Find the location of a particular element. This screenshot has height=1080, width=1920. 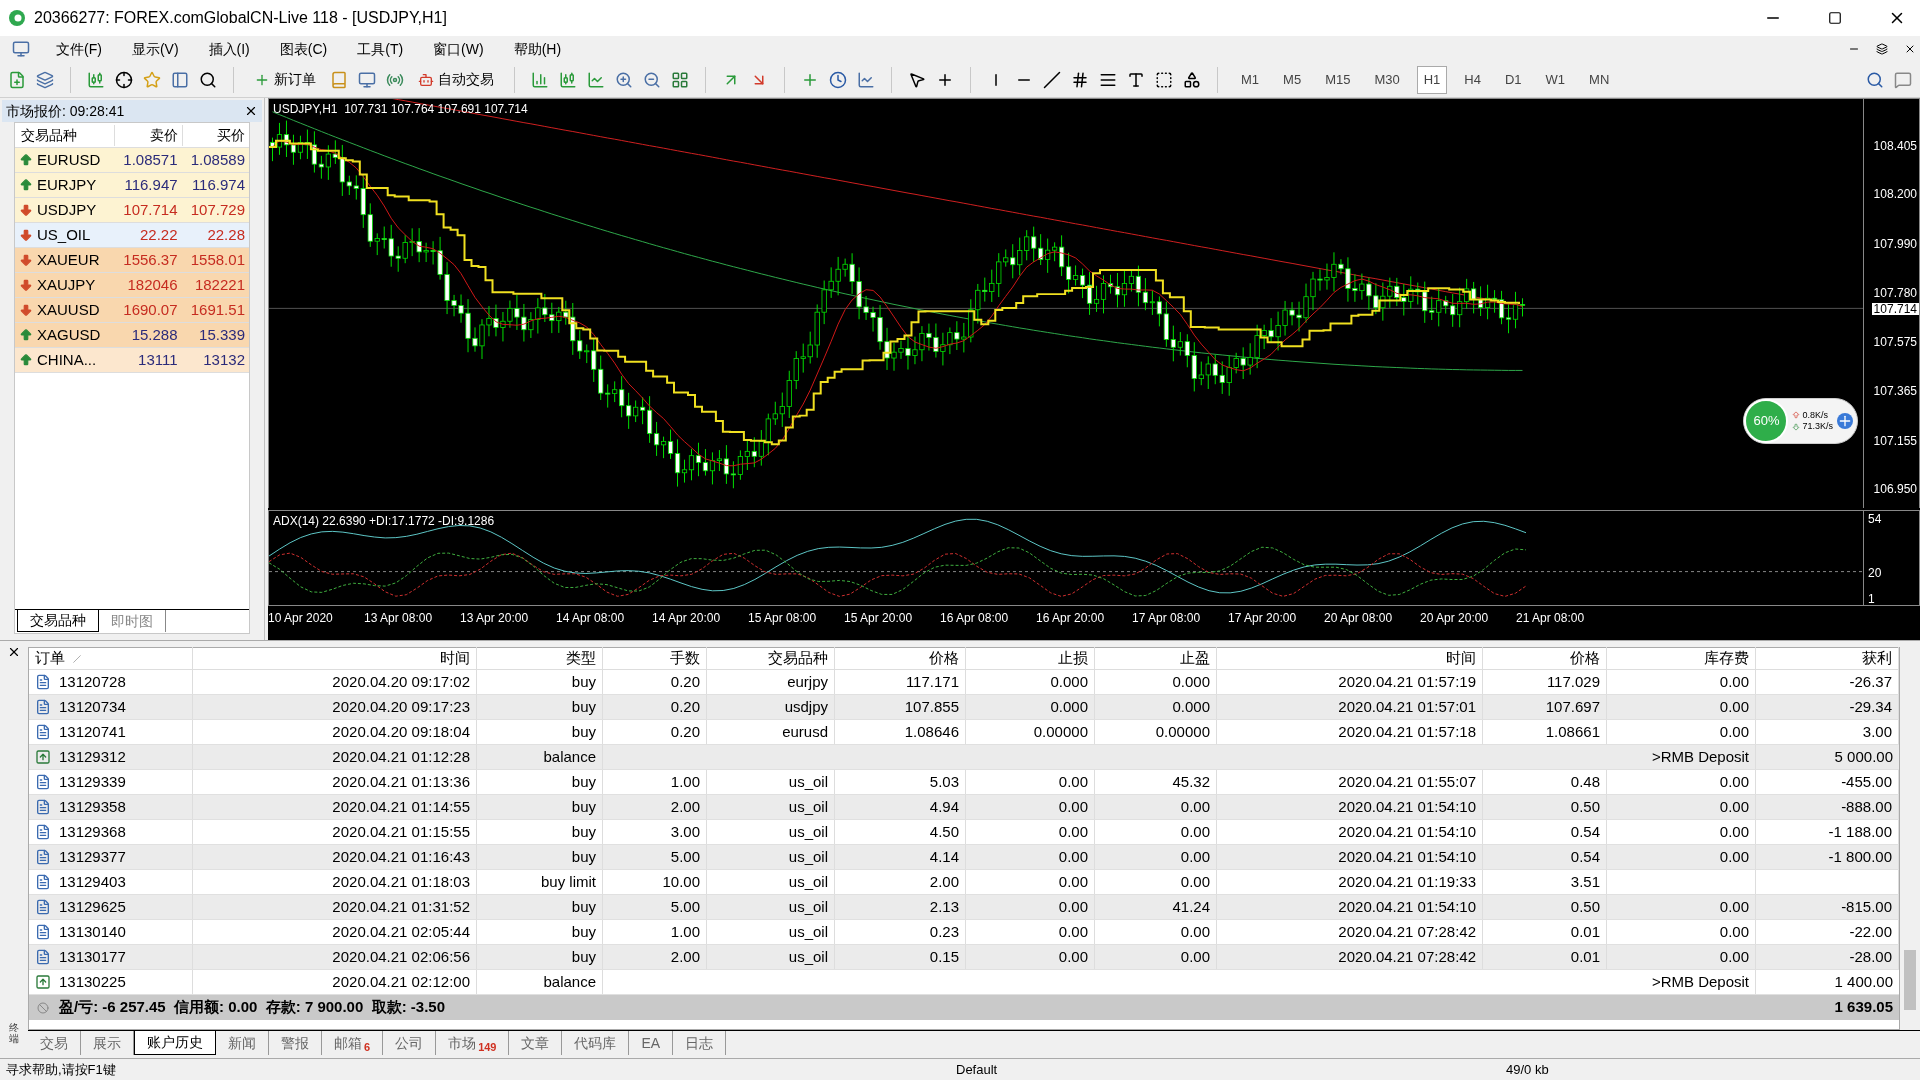

column-header: 卖价 is located at coordinates (148, 135).